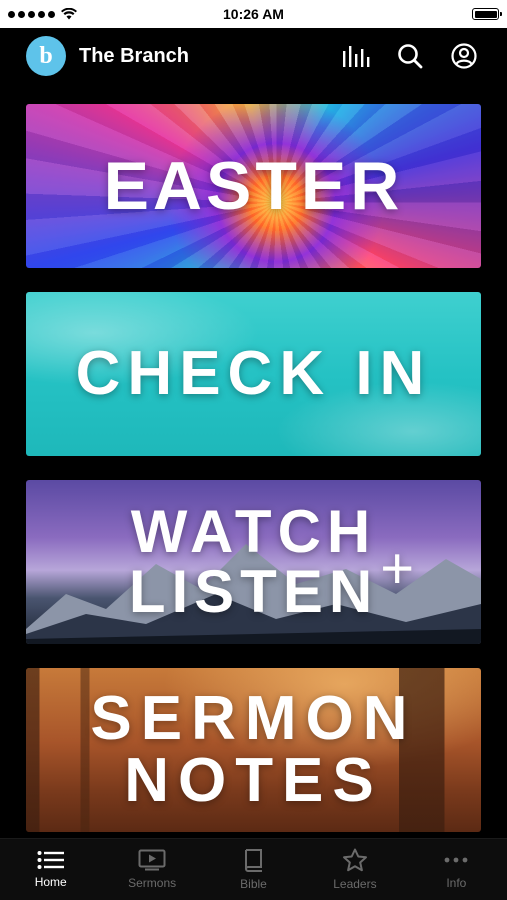 The image size is (507, 900). I want to click on app-title: The Branch, so click(134, 55).